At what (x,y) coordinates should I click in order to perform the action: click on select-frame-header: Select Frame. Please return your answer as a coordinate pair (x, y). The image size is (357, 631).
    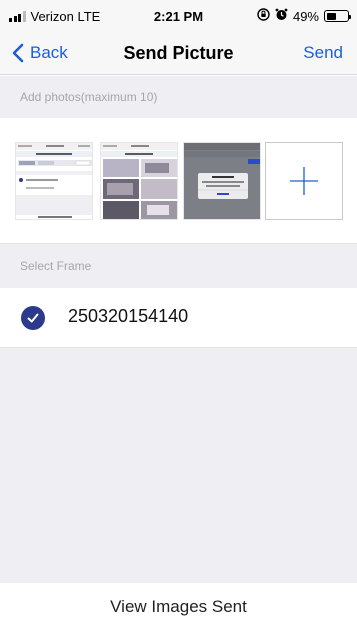
    Looking at the image, I should click on (178, 266).